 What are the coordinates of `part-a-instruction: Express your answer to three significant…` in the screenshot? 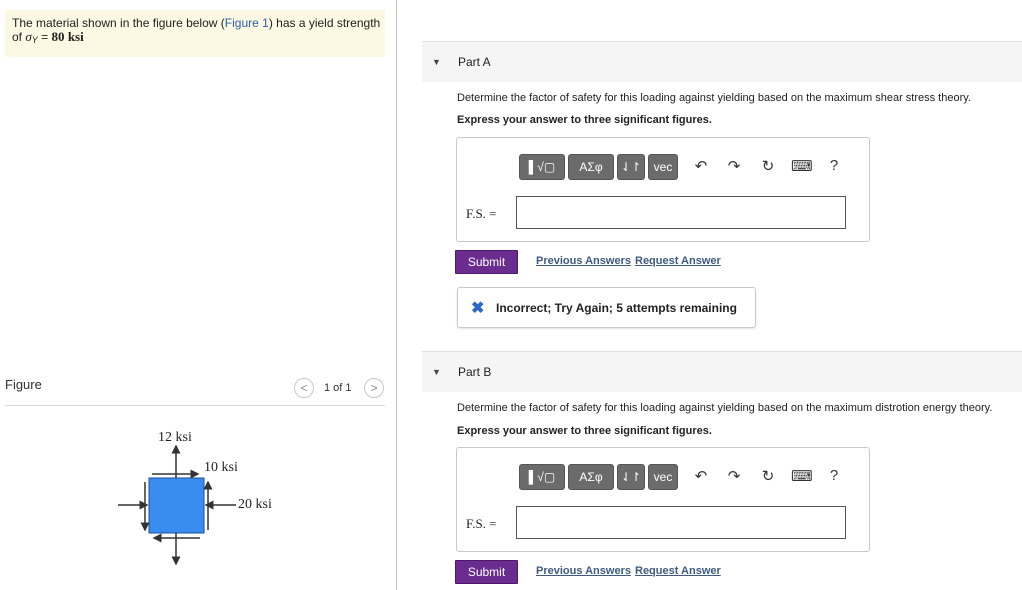 It's located at (584, 120).